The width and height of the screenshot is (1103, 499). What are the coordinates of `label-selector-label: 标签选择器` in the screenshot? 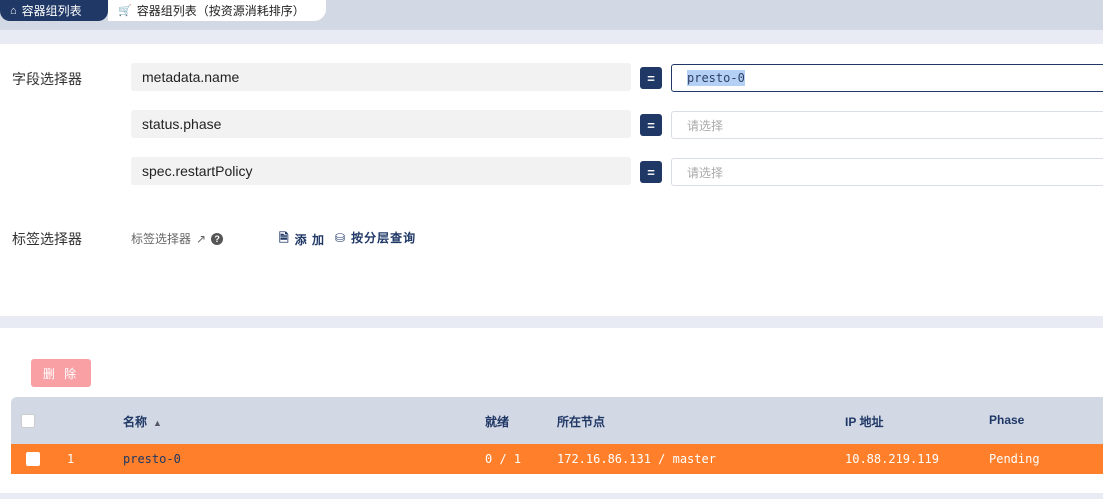 It's located at (47, 239).